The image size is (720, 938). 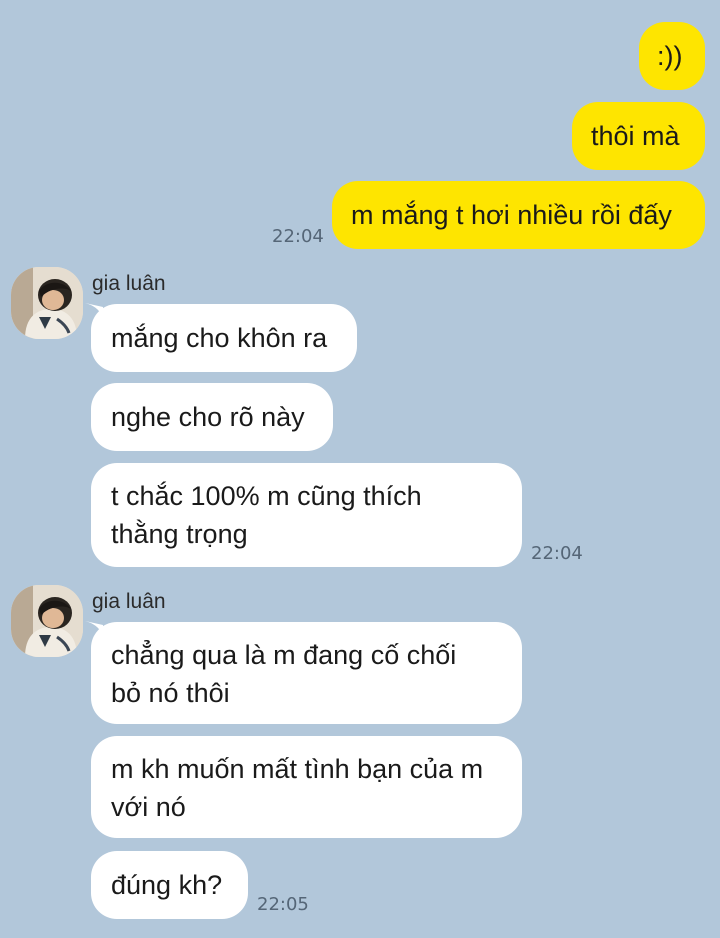 What do you see at coordinates (167, 885) in the screenshot?
I see `message-text: đúng kh?` at bounding box center [167, 885].